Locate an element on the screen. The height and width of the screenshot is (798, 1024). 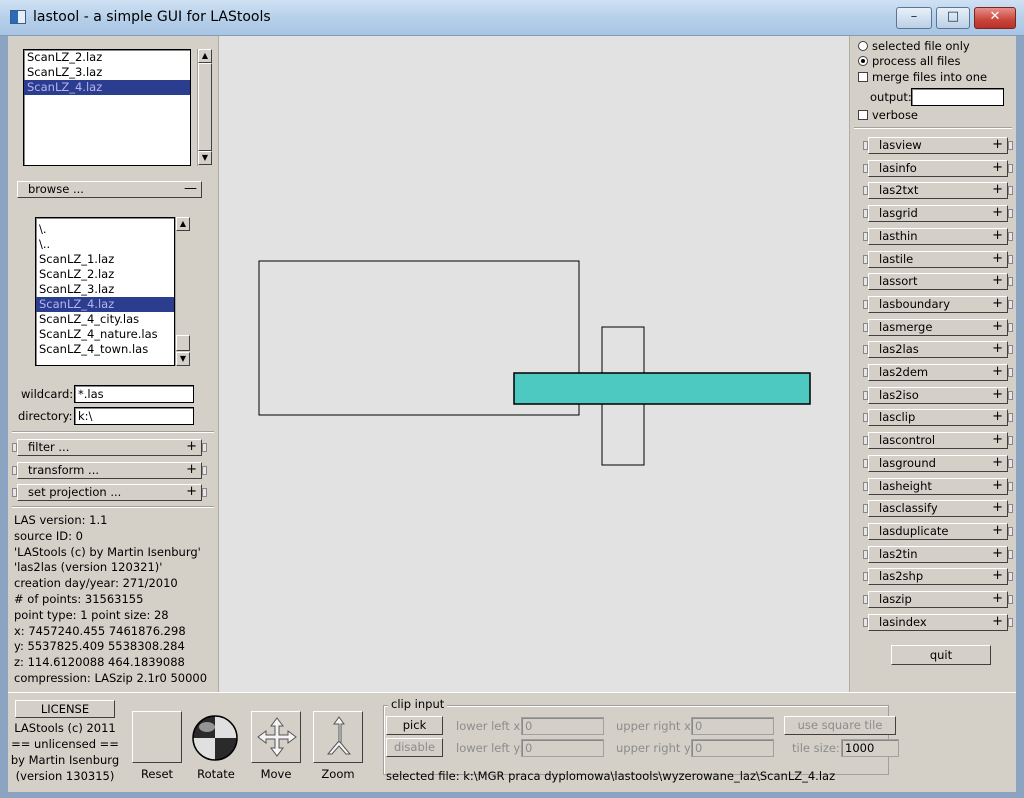
use-square-tile-button: use square tile is located at coordinates (840, 725).